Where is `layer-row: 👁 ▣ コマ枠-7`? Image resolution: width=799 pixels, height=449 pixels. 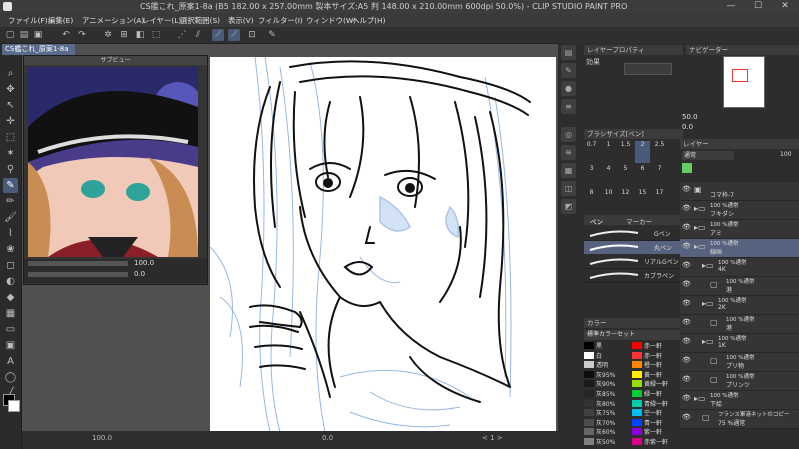 layer-row: 👁 ▣ コマ枠-7 is located at coordinates (739, 191).